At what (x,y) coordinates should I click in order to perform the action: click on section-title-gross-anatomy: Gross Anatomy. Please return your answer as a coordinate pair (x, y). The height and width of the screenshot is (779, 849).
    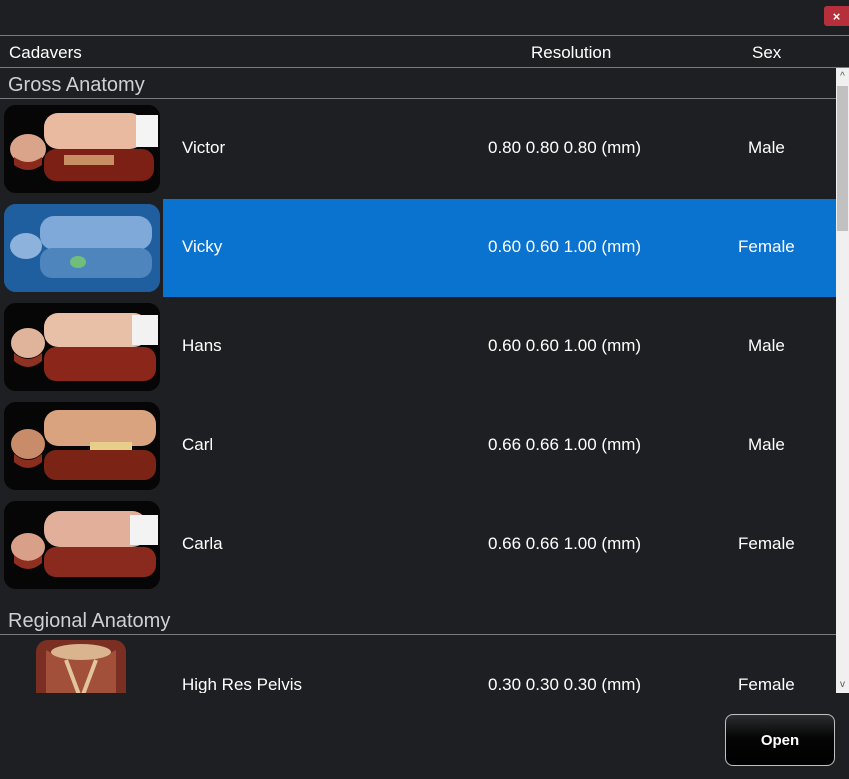
    Looking at the image, I should click on (76, 85).